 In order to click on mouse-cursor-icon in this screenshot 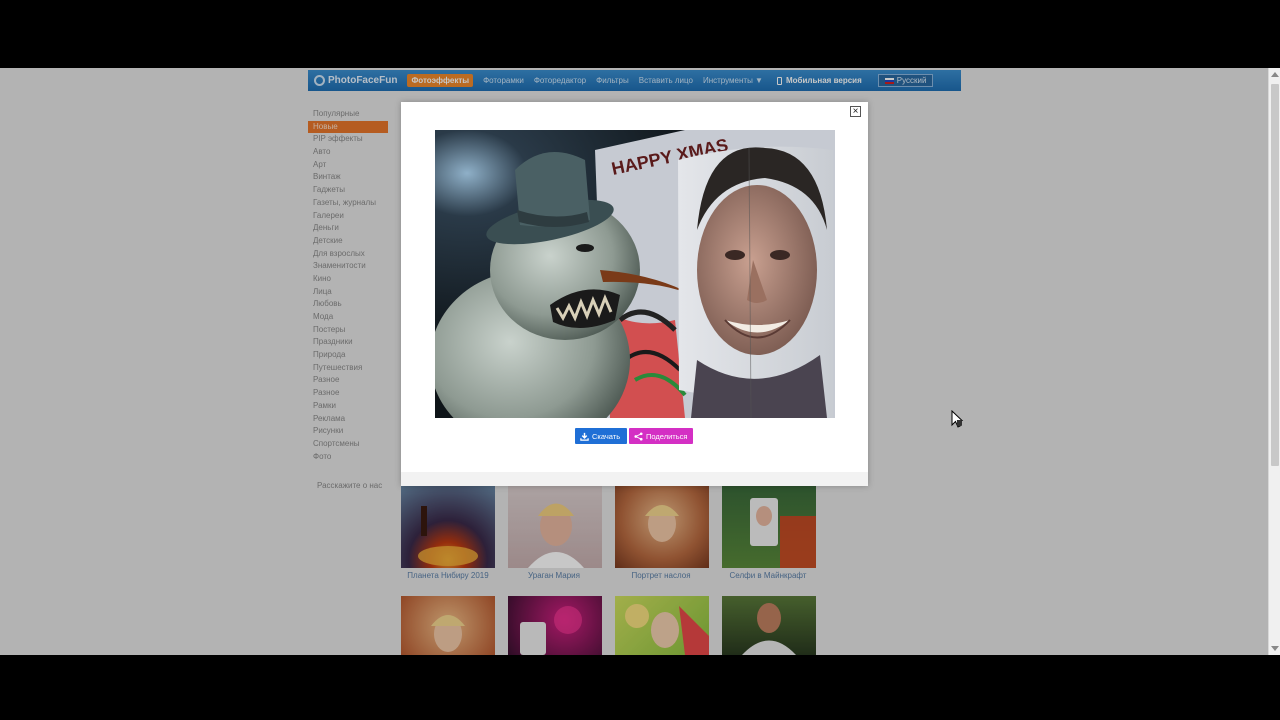, I will do `click(957, 419)`.